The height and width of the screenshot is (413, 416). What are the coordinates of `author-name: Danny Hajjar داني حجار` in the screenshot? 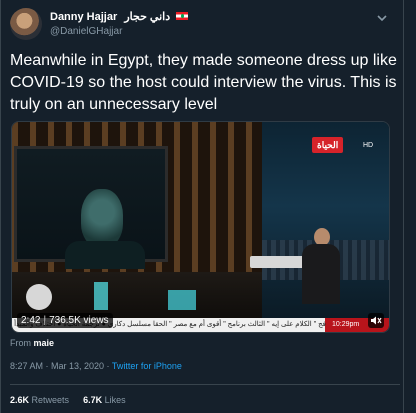 It's located at (119, 16).